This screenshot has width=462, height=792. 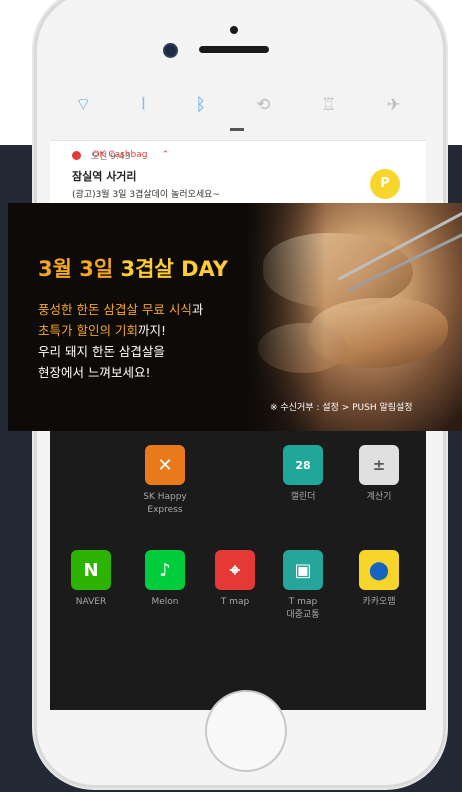 What do you see at coordinates (165, 503) in the screenshot?
I see `app-label: SK Happy Express` at bounding box center [165, 503].